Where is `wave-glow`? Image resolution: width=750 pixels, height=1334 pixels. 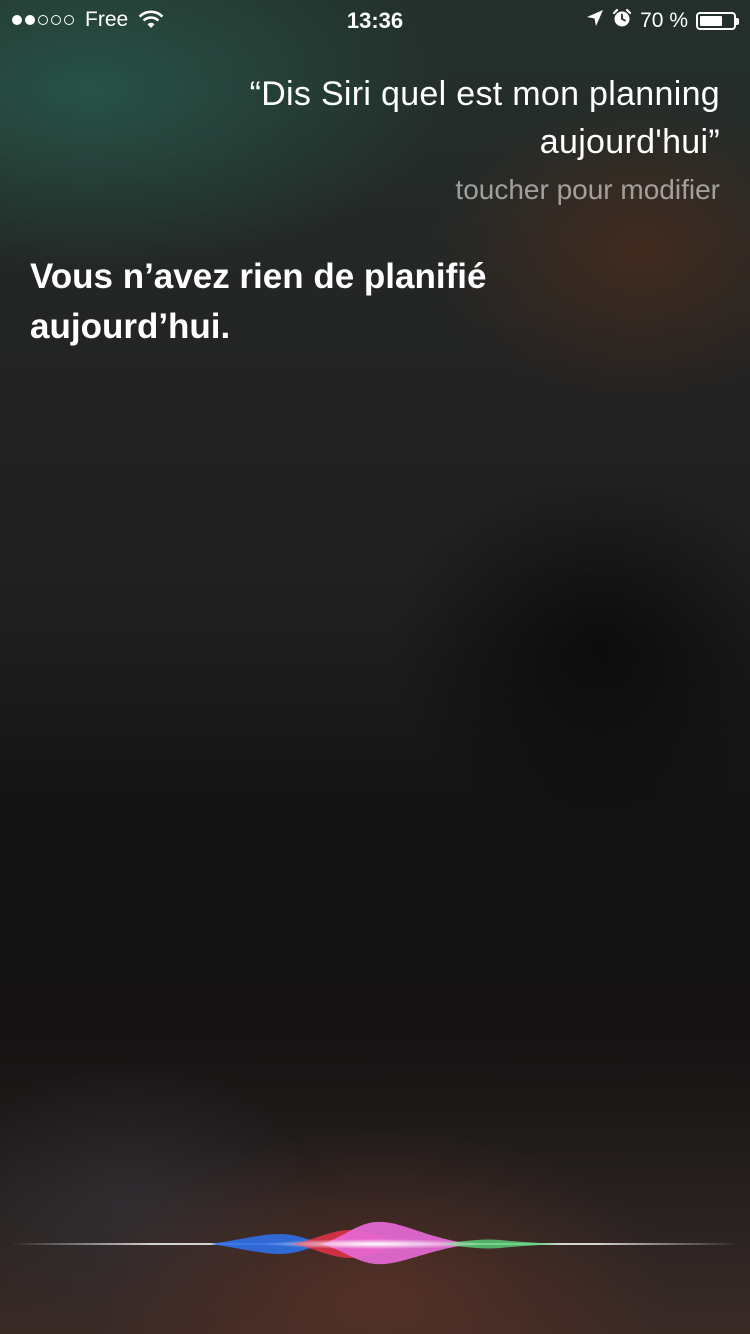 wave-glow is located at coordinates (375, 1244).